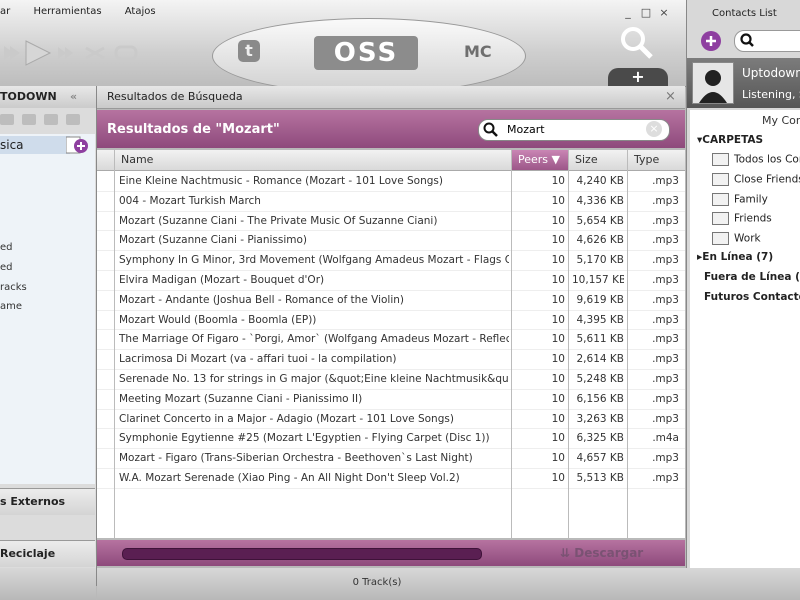  I want to click on track-type: .m4a, so click(665, 438).